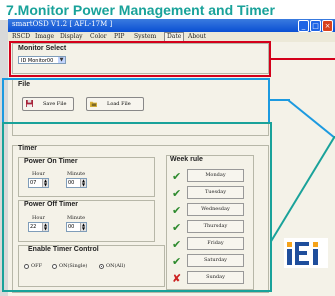  I want to click on menu-pip: PIP, so click(119, 37).